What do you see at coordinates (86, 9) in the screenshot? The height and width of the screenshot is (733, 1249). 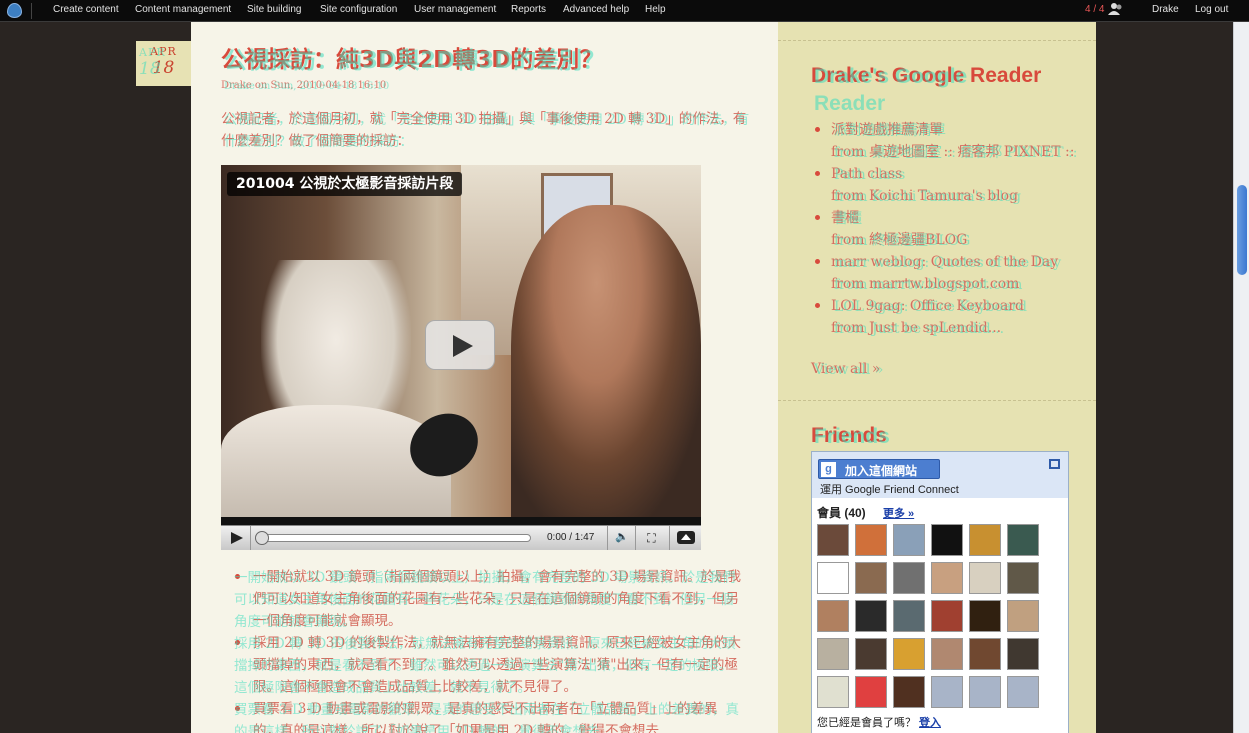 I see `menu-create-content: Create content` at bounding box center [86, 9].